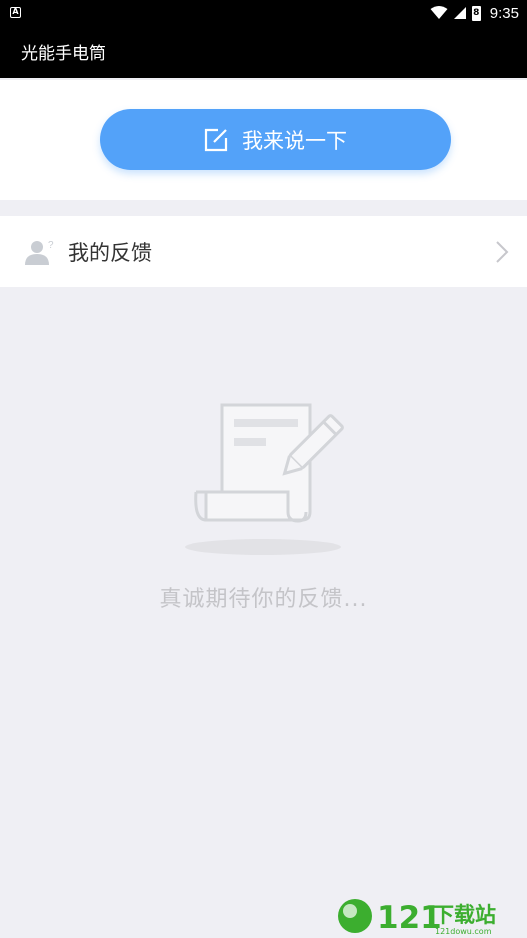 This screenshot has height=938, width=527. What do you see at coordinates (263, 251) in the screenshot?
I see `my-feedback-row: ? 我的反馈` at bounding box center [263, 251].